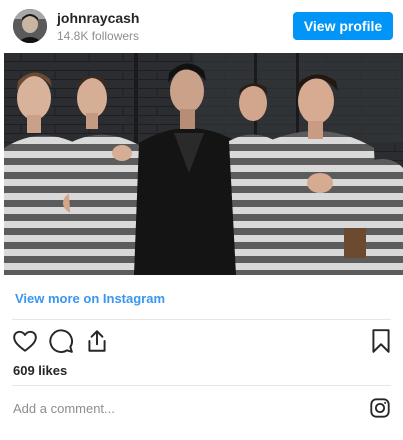 This screenshot has height=440, width=403. Describe the element at coordinates (90, 298) in the screenshot. I see `view-more-link: View more on Instagram` at that location.